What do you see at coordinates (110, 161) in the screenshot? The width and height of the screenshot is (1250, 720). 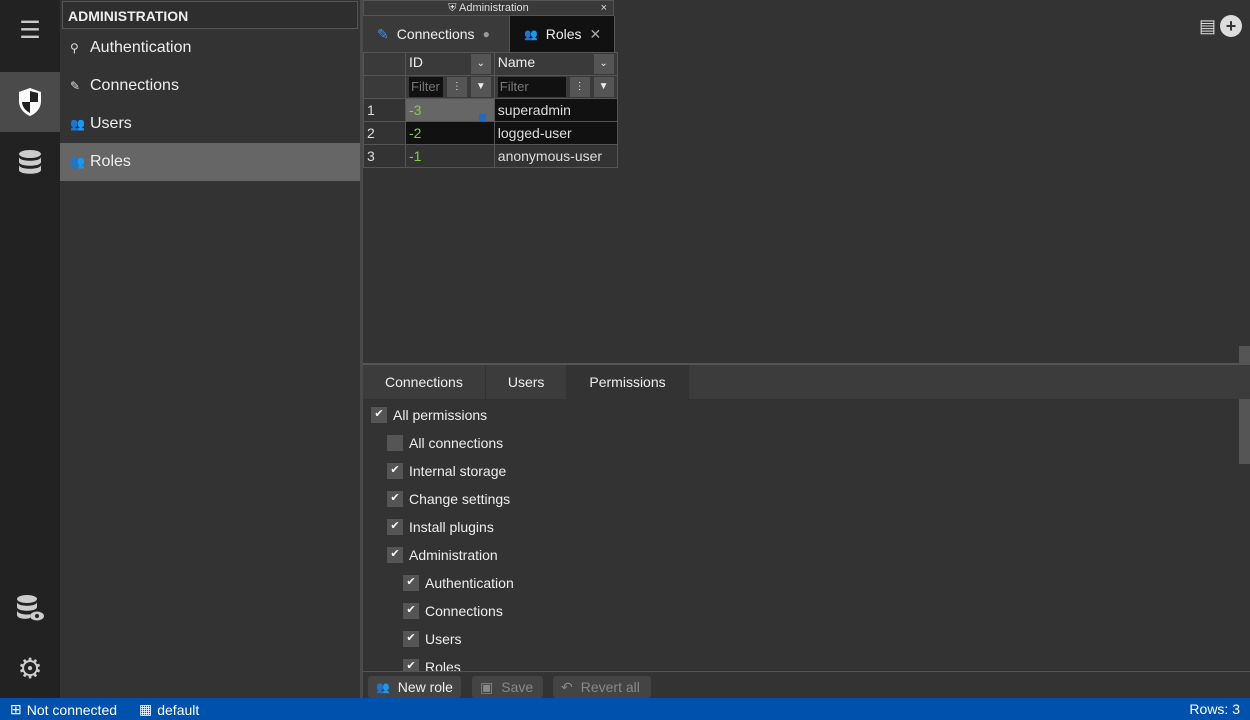 I see `sidebar-item-label: Roles` at bounding box center [110, 161].